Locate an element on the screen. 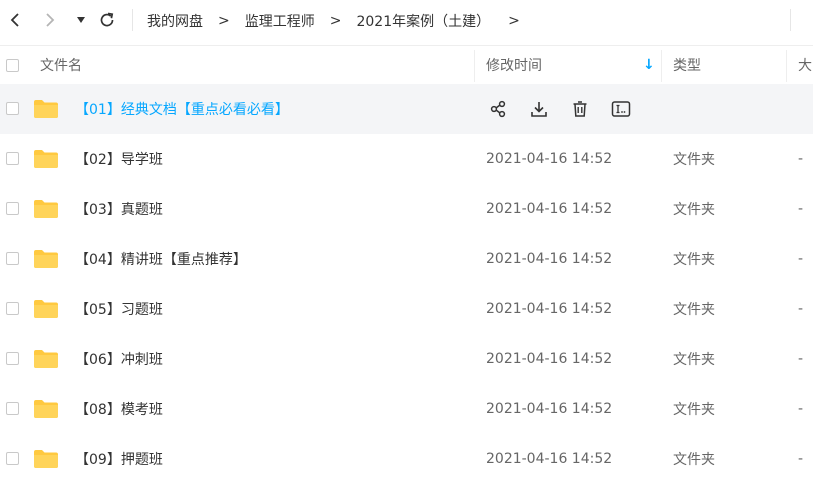  chevron-right-icon is located at coordinates (50, 20).